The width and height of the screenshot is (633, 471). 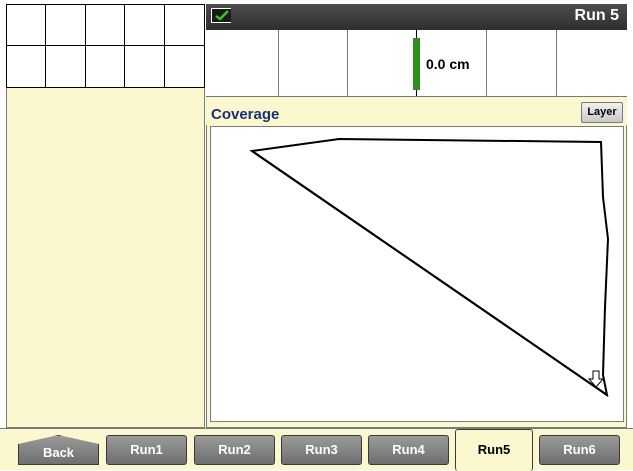 I want to click on check-icon, so click(x=221, y=15).